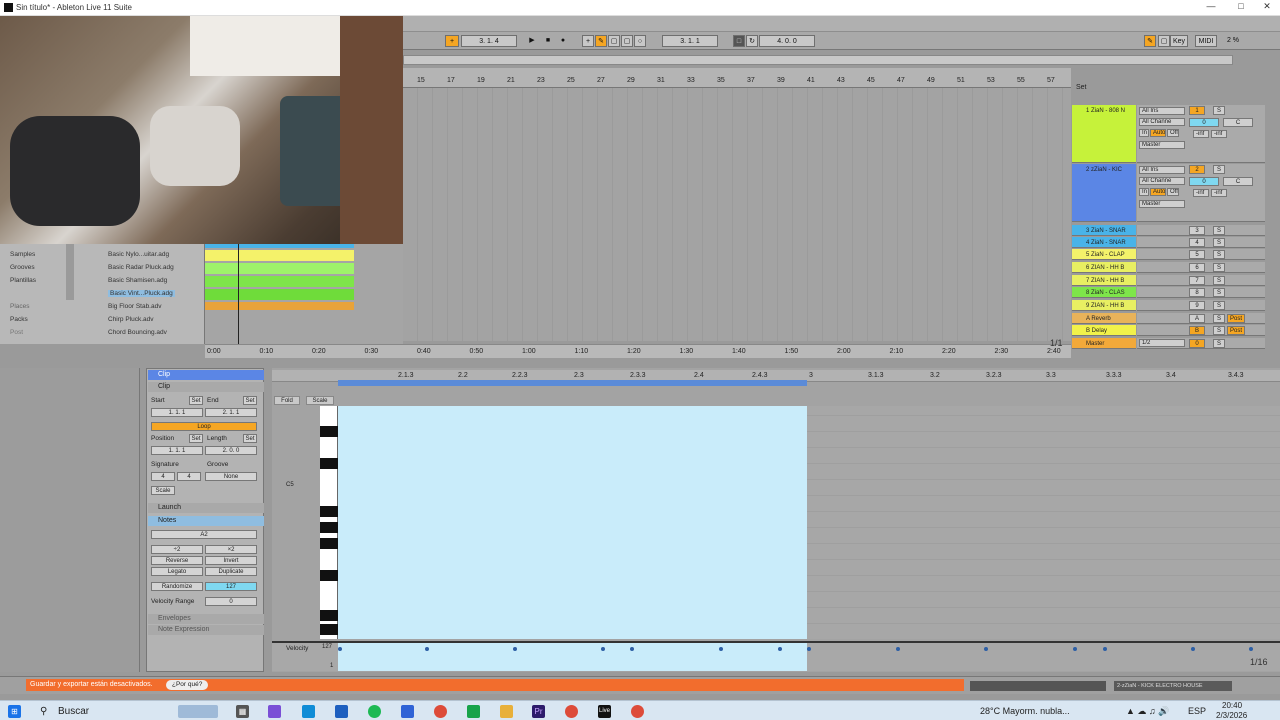 Image resolution: width=1280 pixels, height=720 pixels. Describe the element at coordinates (601, 41) in the screenshot. I see `automation-arm-button: ✎` at that location.